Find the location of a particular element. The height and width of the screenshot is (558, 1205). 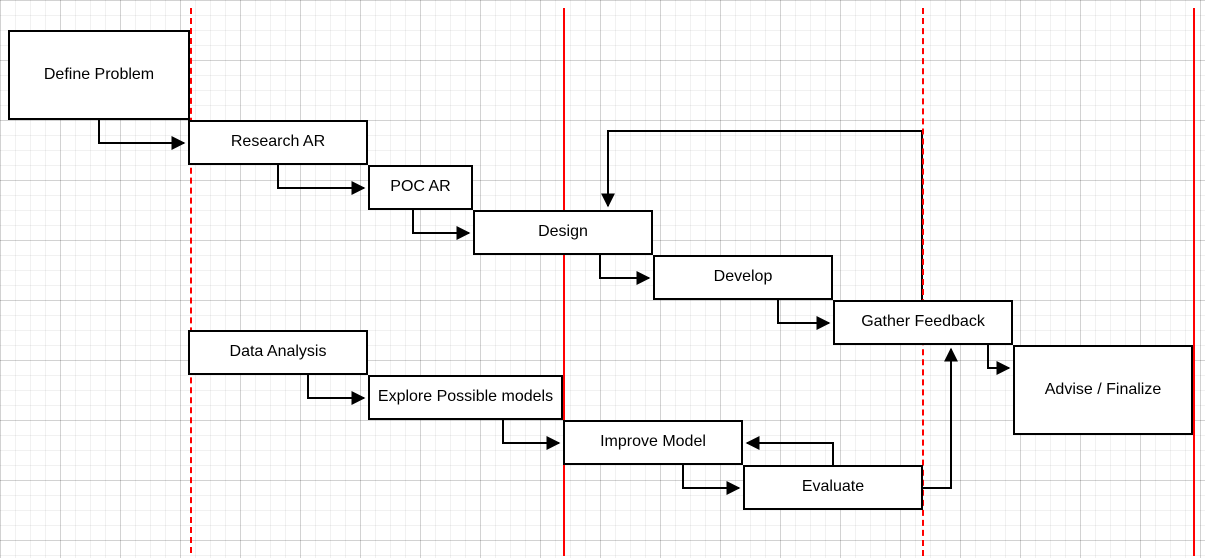

task-box-develop: Develop is located at coordinates (743, 277).